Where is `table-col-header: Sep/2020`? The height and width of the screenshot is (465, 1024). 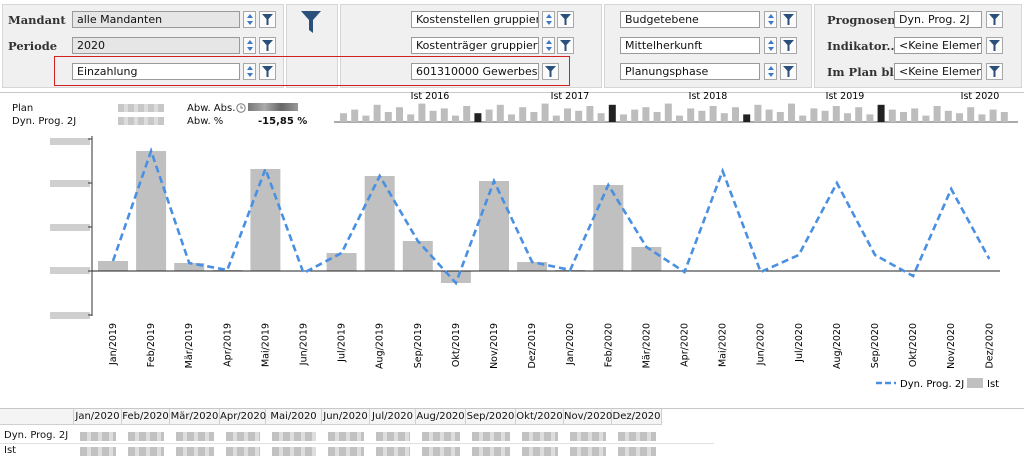 table-col-header: Sep/2020 is located at coordinates (491, 417).